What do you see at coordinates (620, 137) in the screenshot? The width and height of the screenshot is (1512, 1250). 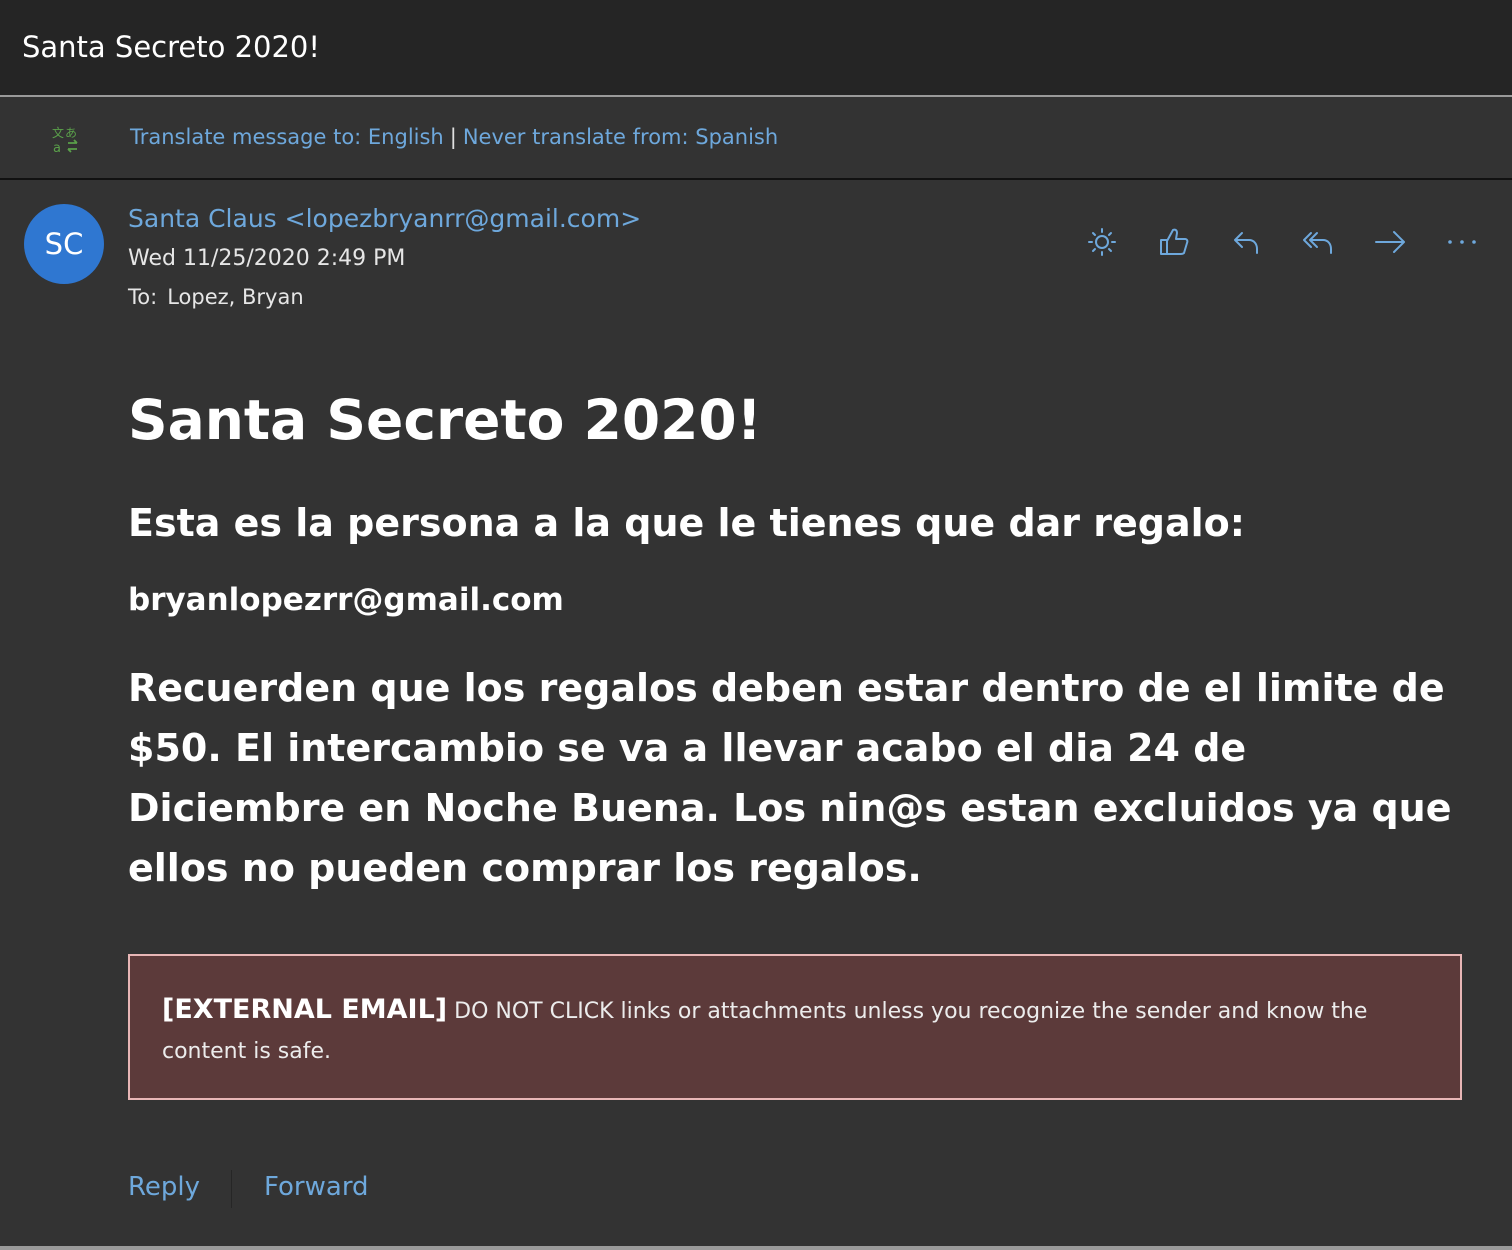 I see `never-translate-link: Never translate from: Spanish` at bounding box center [620, 137].